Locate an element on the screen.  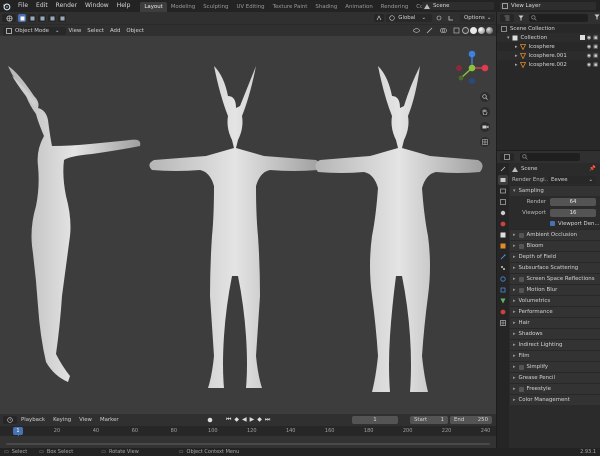
select-mode-intersect is located at coordinates (62, 18).